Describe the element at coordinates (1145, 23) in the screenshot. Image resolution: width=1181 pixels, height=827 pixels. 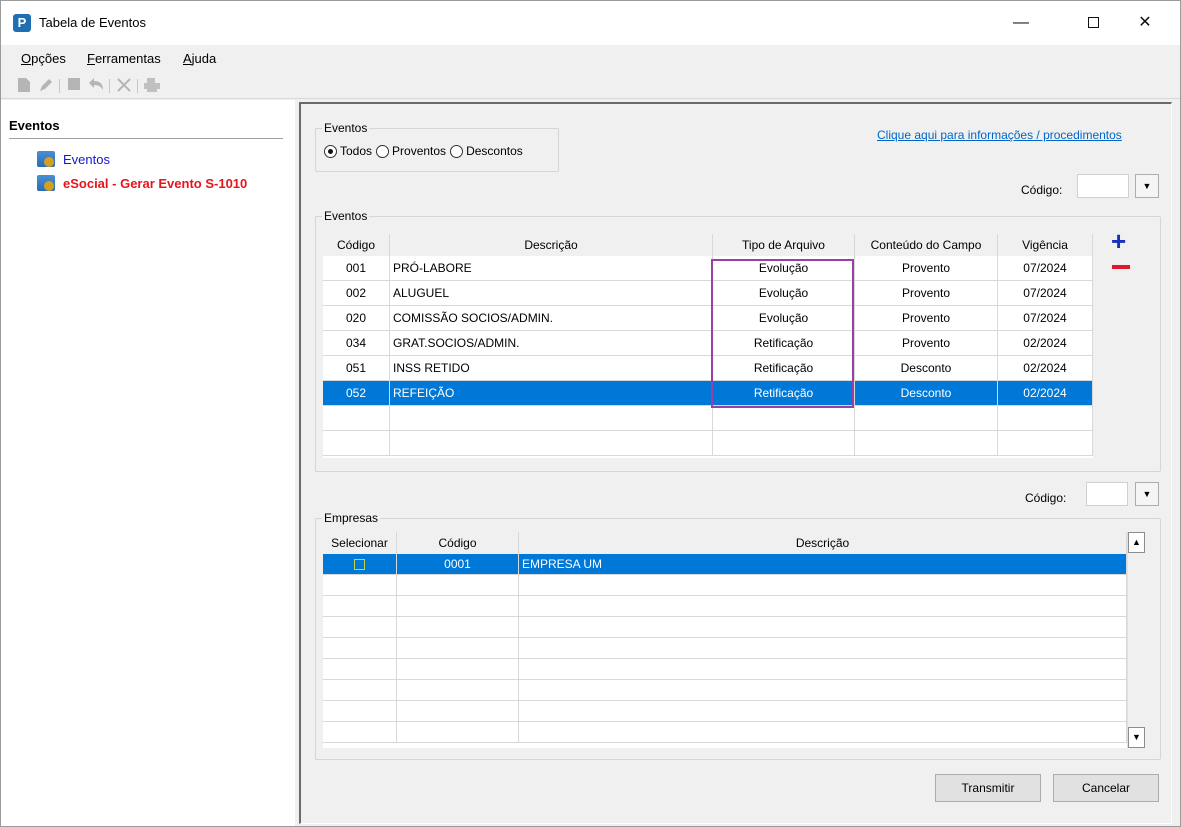
I see `close-button: ✕` at that location.